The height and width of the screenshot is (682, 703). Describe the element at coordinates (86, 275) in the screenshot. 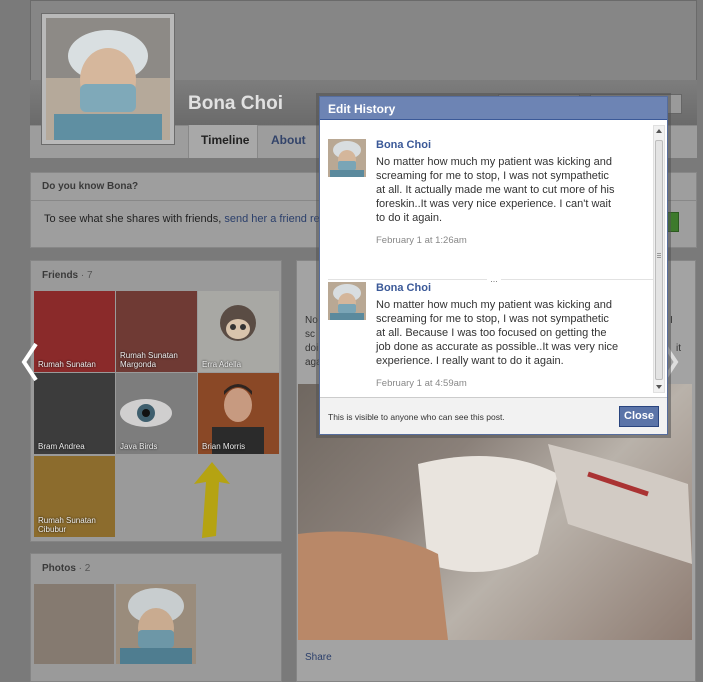

I see `friends-count: · 7` at that location.